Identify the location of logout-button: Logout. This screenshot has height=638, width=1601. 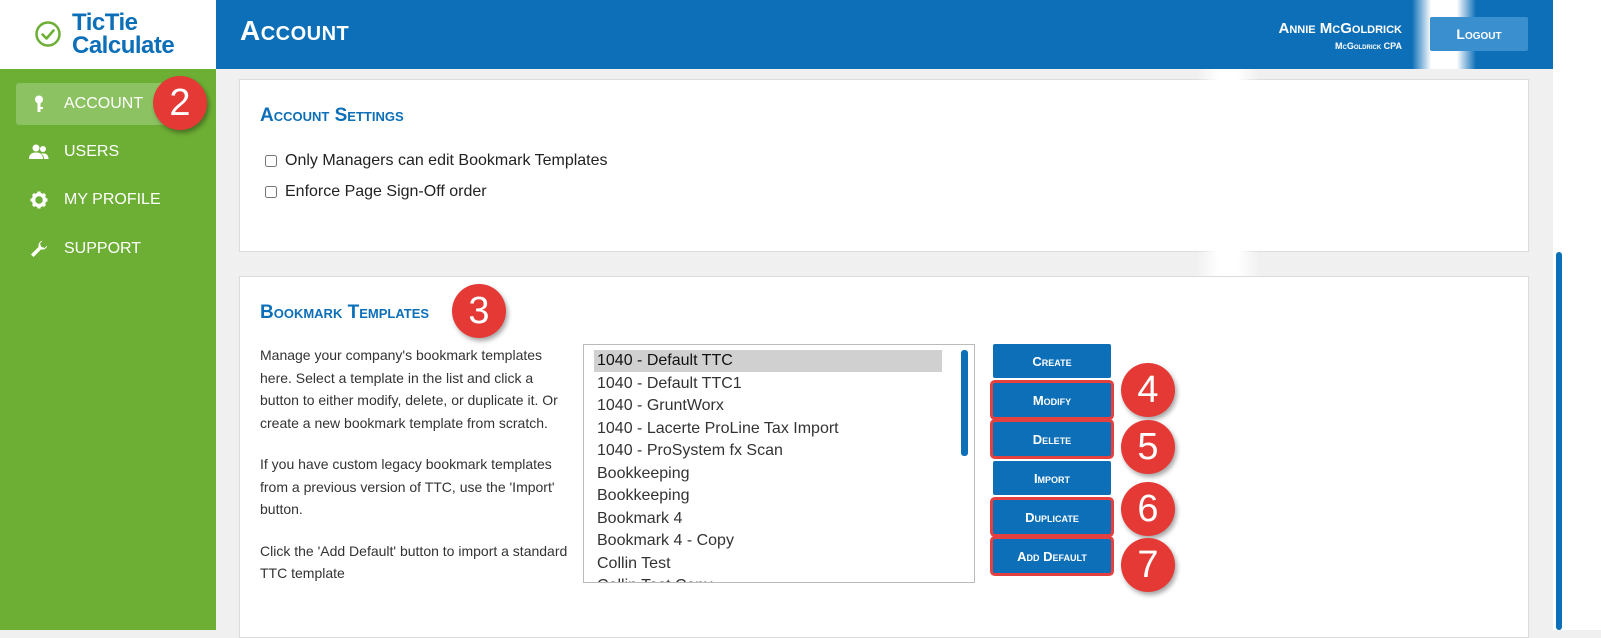
(1479, 34).